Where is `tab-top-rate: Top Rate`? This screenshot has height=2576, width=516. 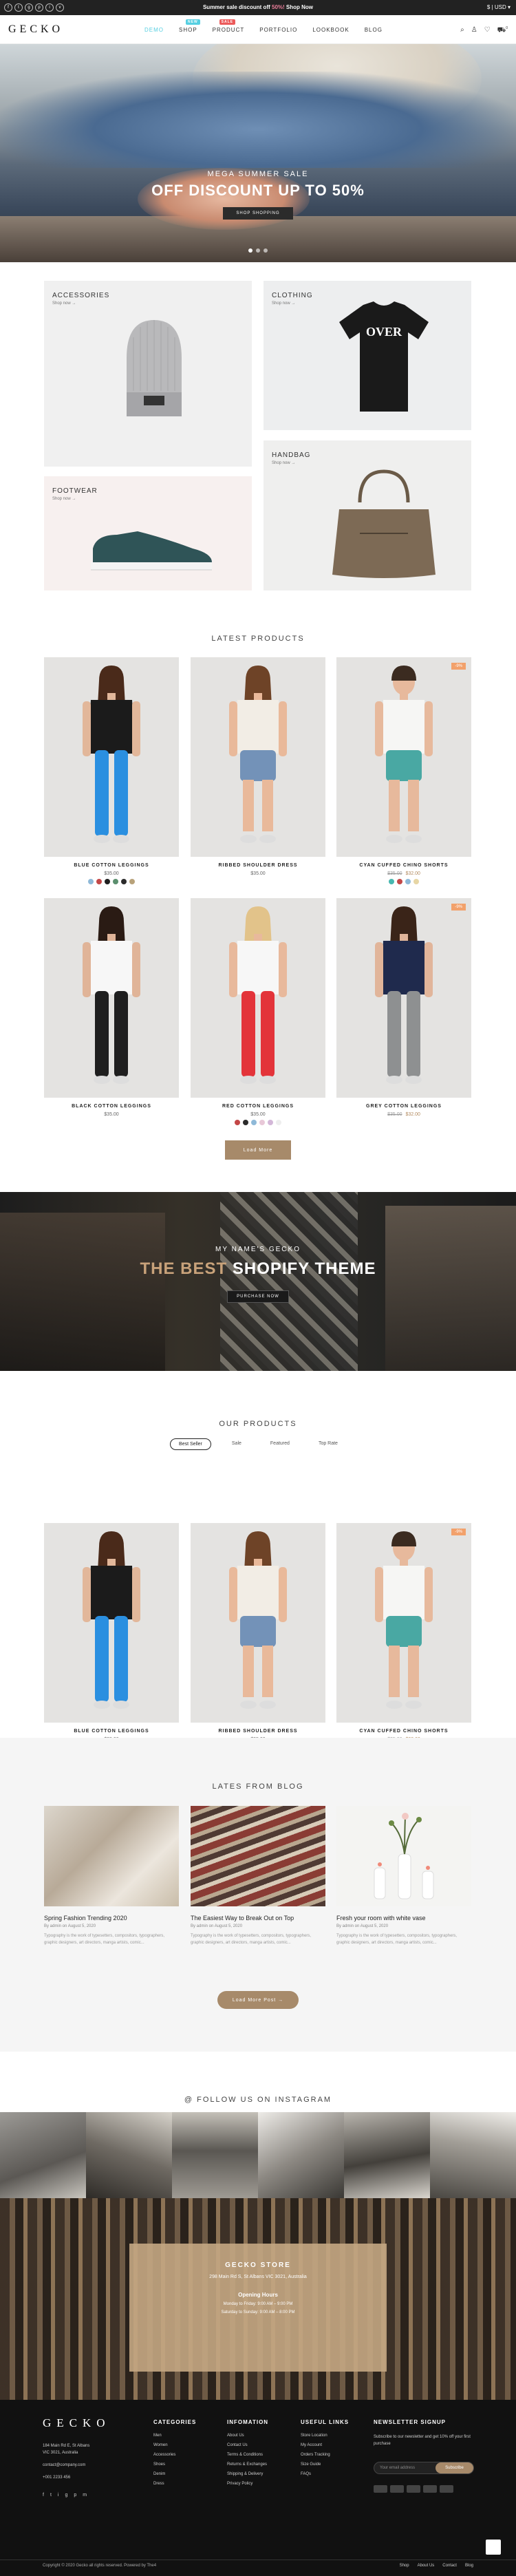 tab-top-rate: Top Rate is located at coordinates (328, 1444).